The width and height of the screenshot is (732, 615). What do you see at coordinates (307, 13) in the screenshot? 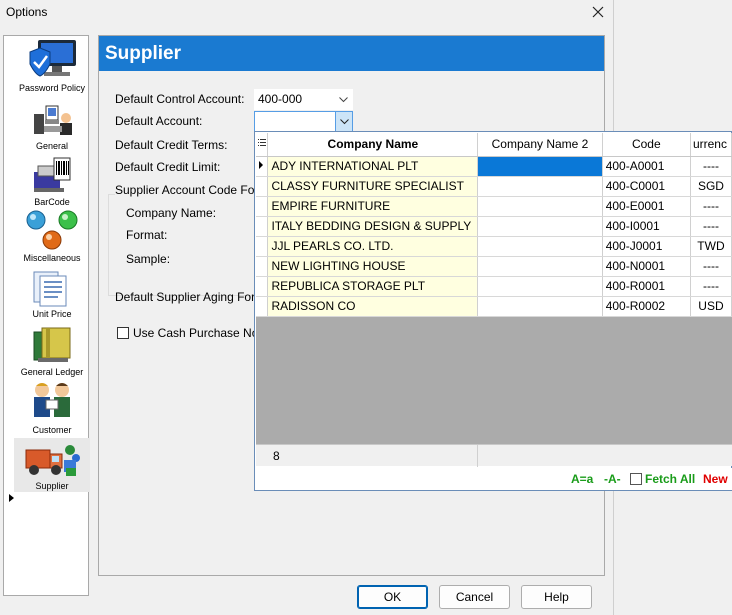
I see `title-bar: Options` at bounding box center [307, 13].